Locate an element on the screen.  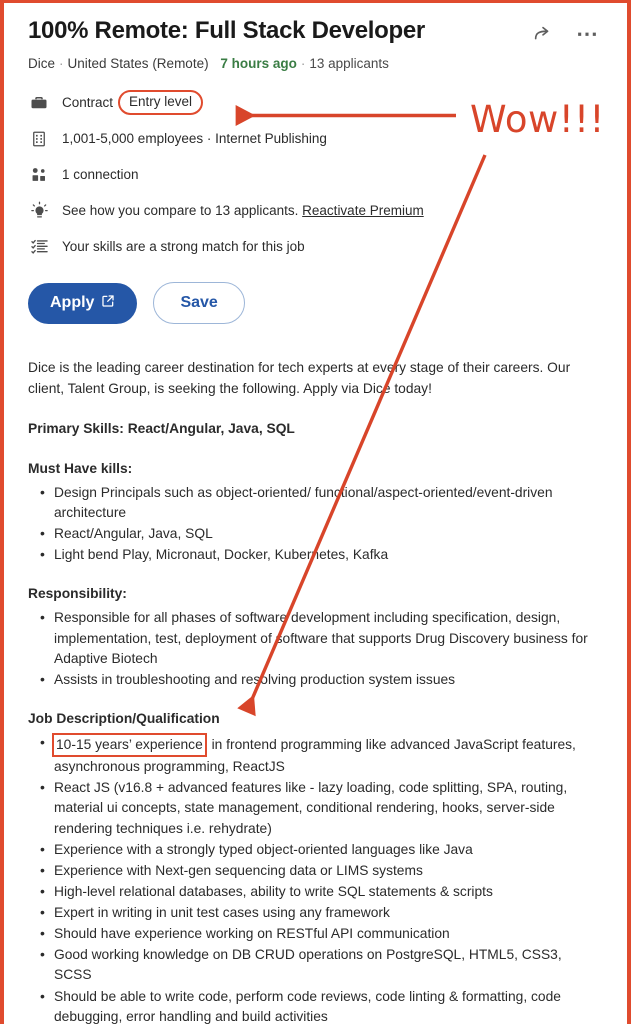
premium-insight-text: See how you compare to 13 applicants. is located at coordinates (180, 210).